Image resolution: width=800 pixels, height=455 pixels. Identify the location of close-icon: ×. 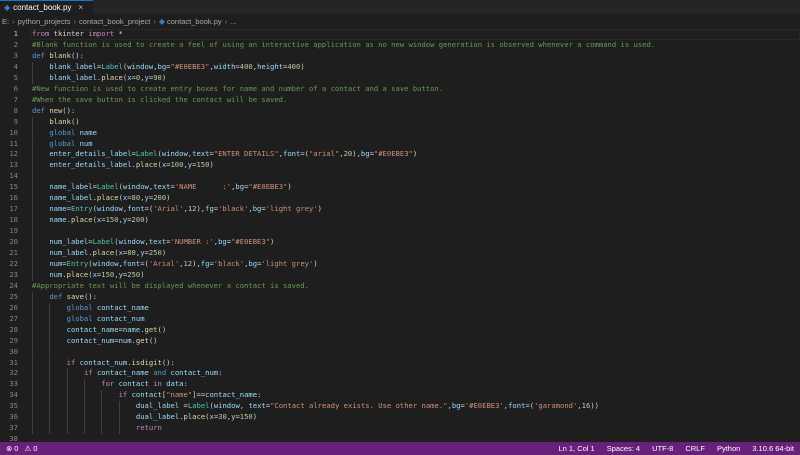
(80, 7).